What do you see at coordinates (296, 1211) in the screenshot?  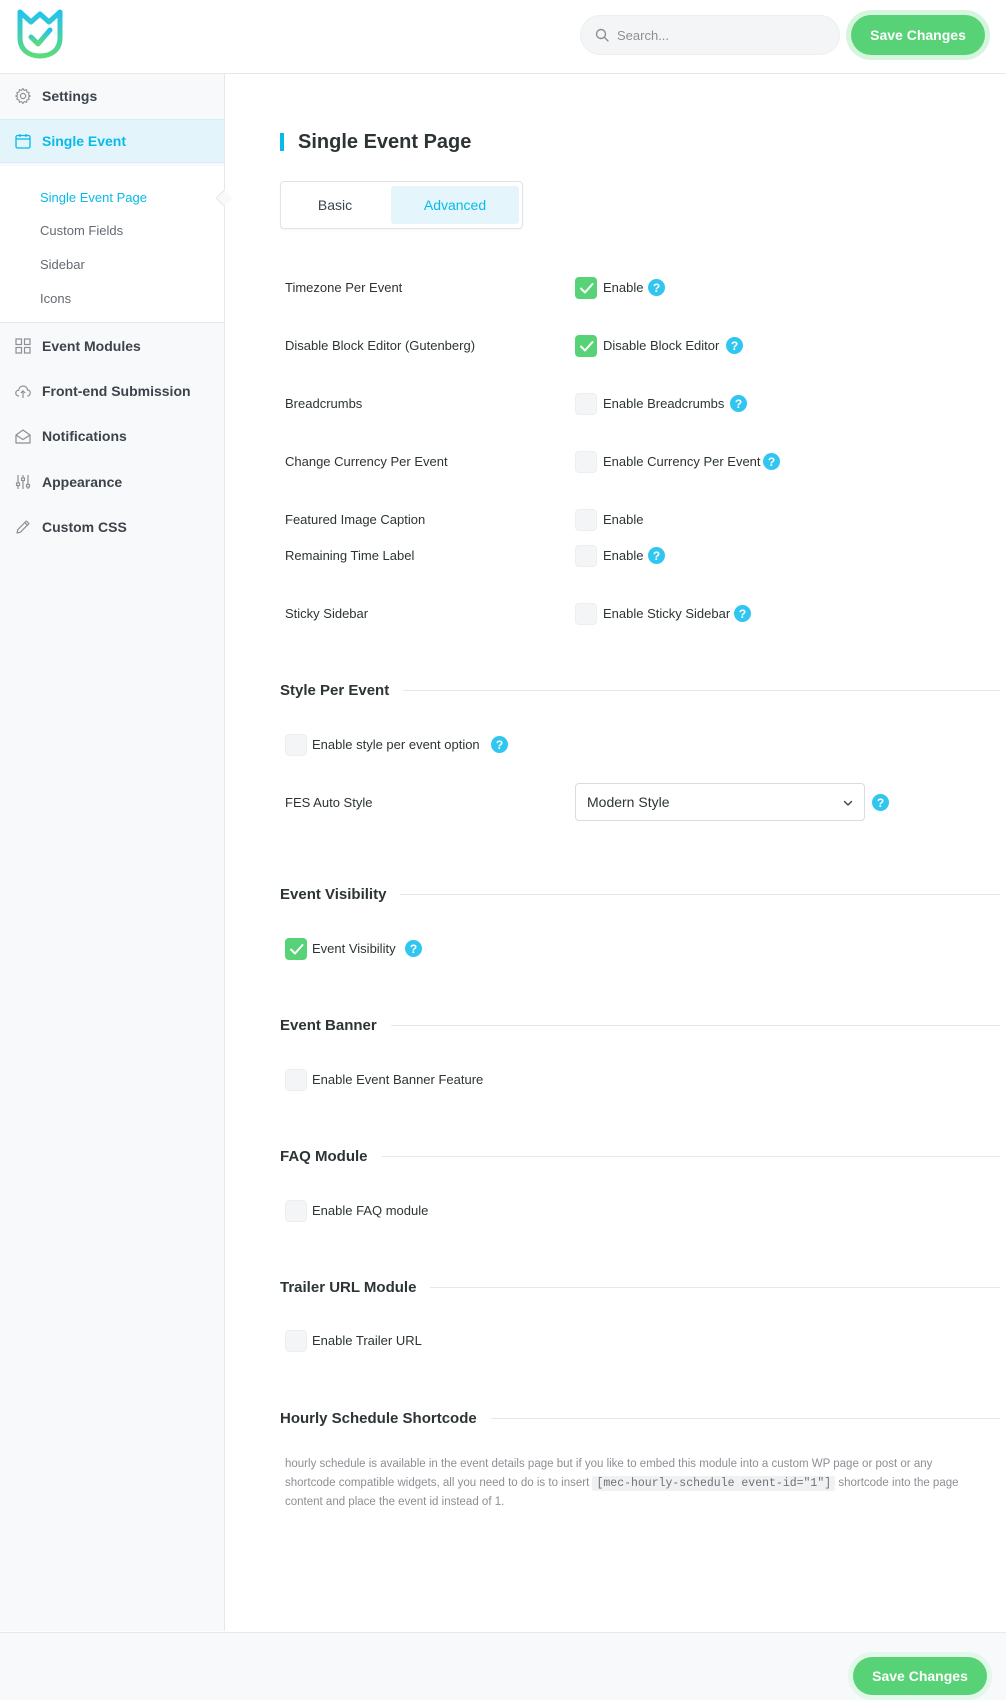 I see `faq-checkbox` at bounding box center [296, 1211].